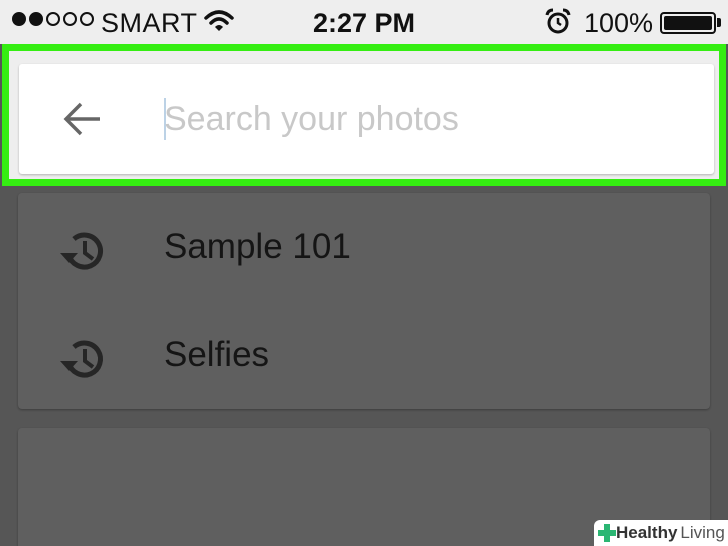 This screenshot has height=546, width=728. Describe the element at coordinates (719, 22) in the screenshot. I see `battery-tip` at that location.